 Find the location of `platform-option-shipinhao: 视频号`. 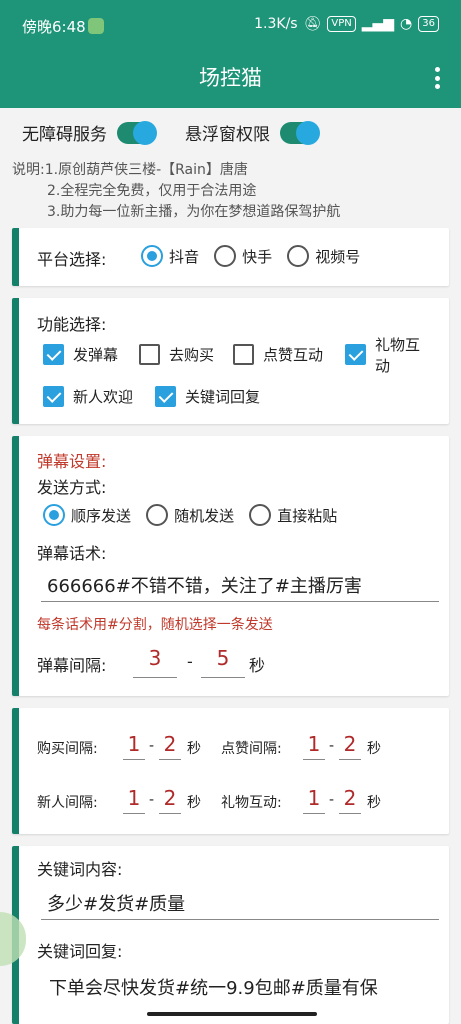

platform-option-shipinhao: 视频号 is located at coordinates (323, 256).